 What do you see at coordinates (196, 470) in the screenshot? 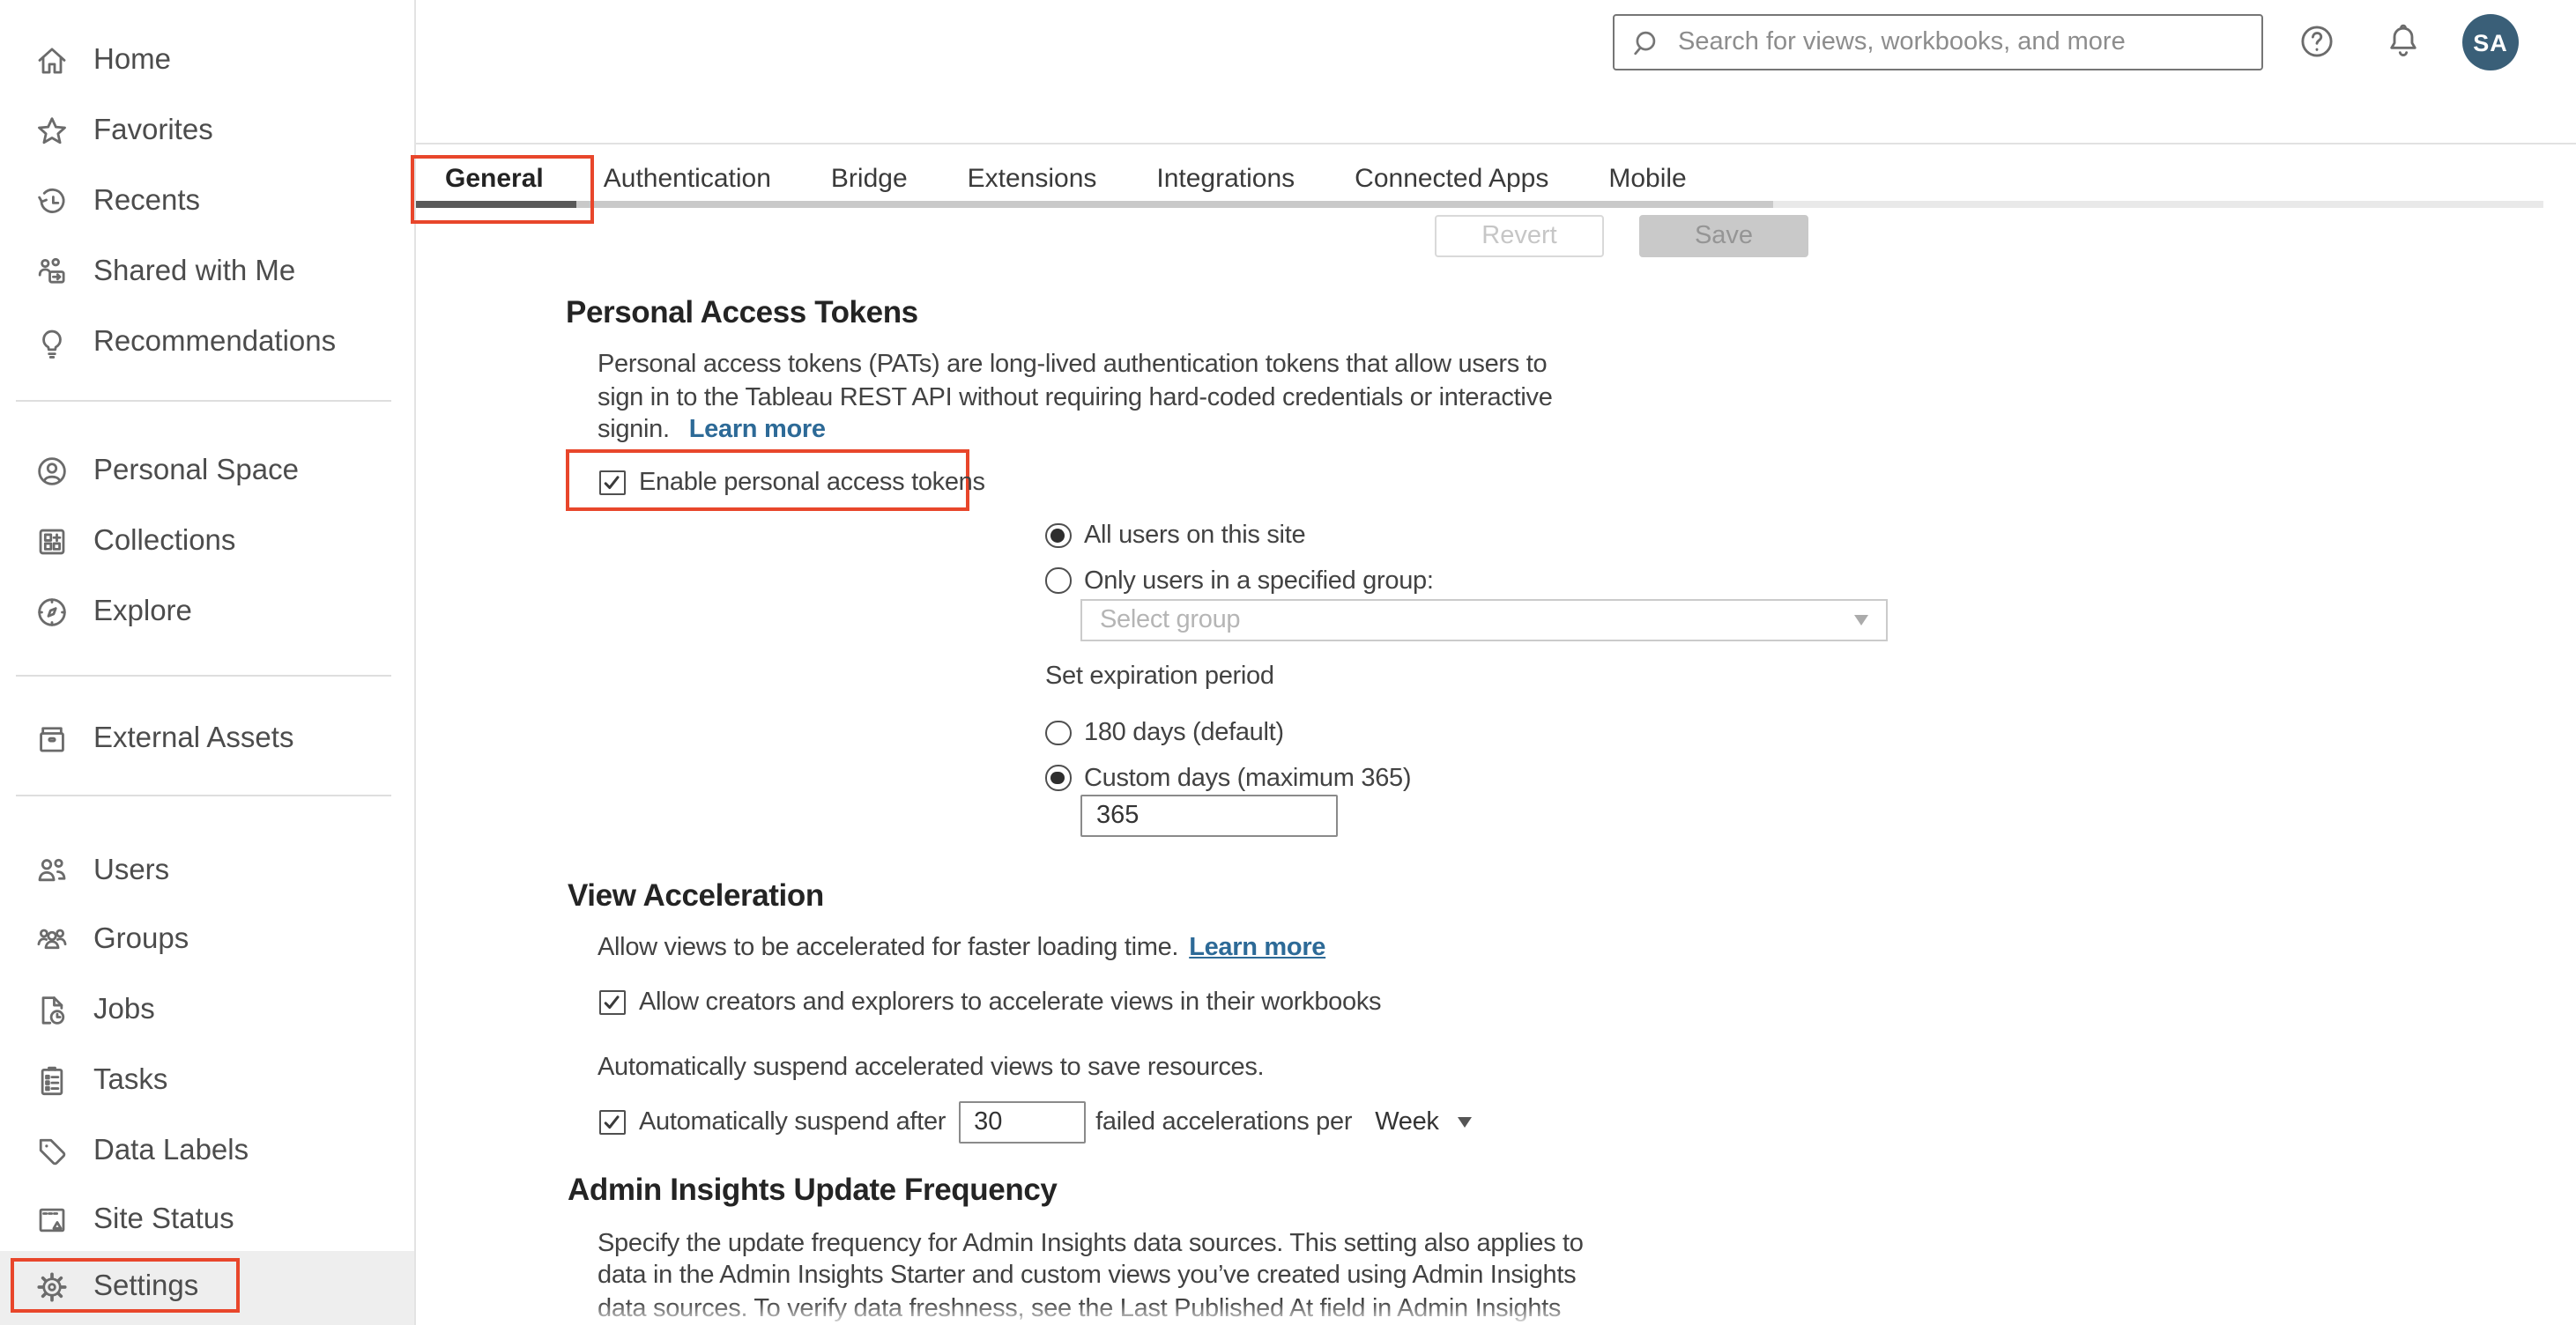
I see `sidebar-item-label: Personal Space` at bounding box center [196, 470].